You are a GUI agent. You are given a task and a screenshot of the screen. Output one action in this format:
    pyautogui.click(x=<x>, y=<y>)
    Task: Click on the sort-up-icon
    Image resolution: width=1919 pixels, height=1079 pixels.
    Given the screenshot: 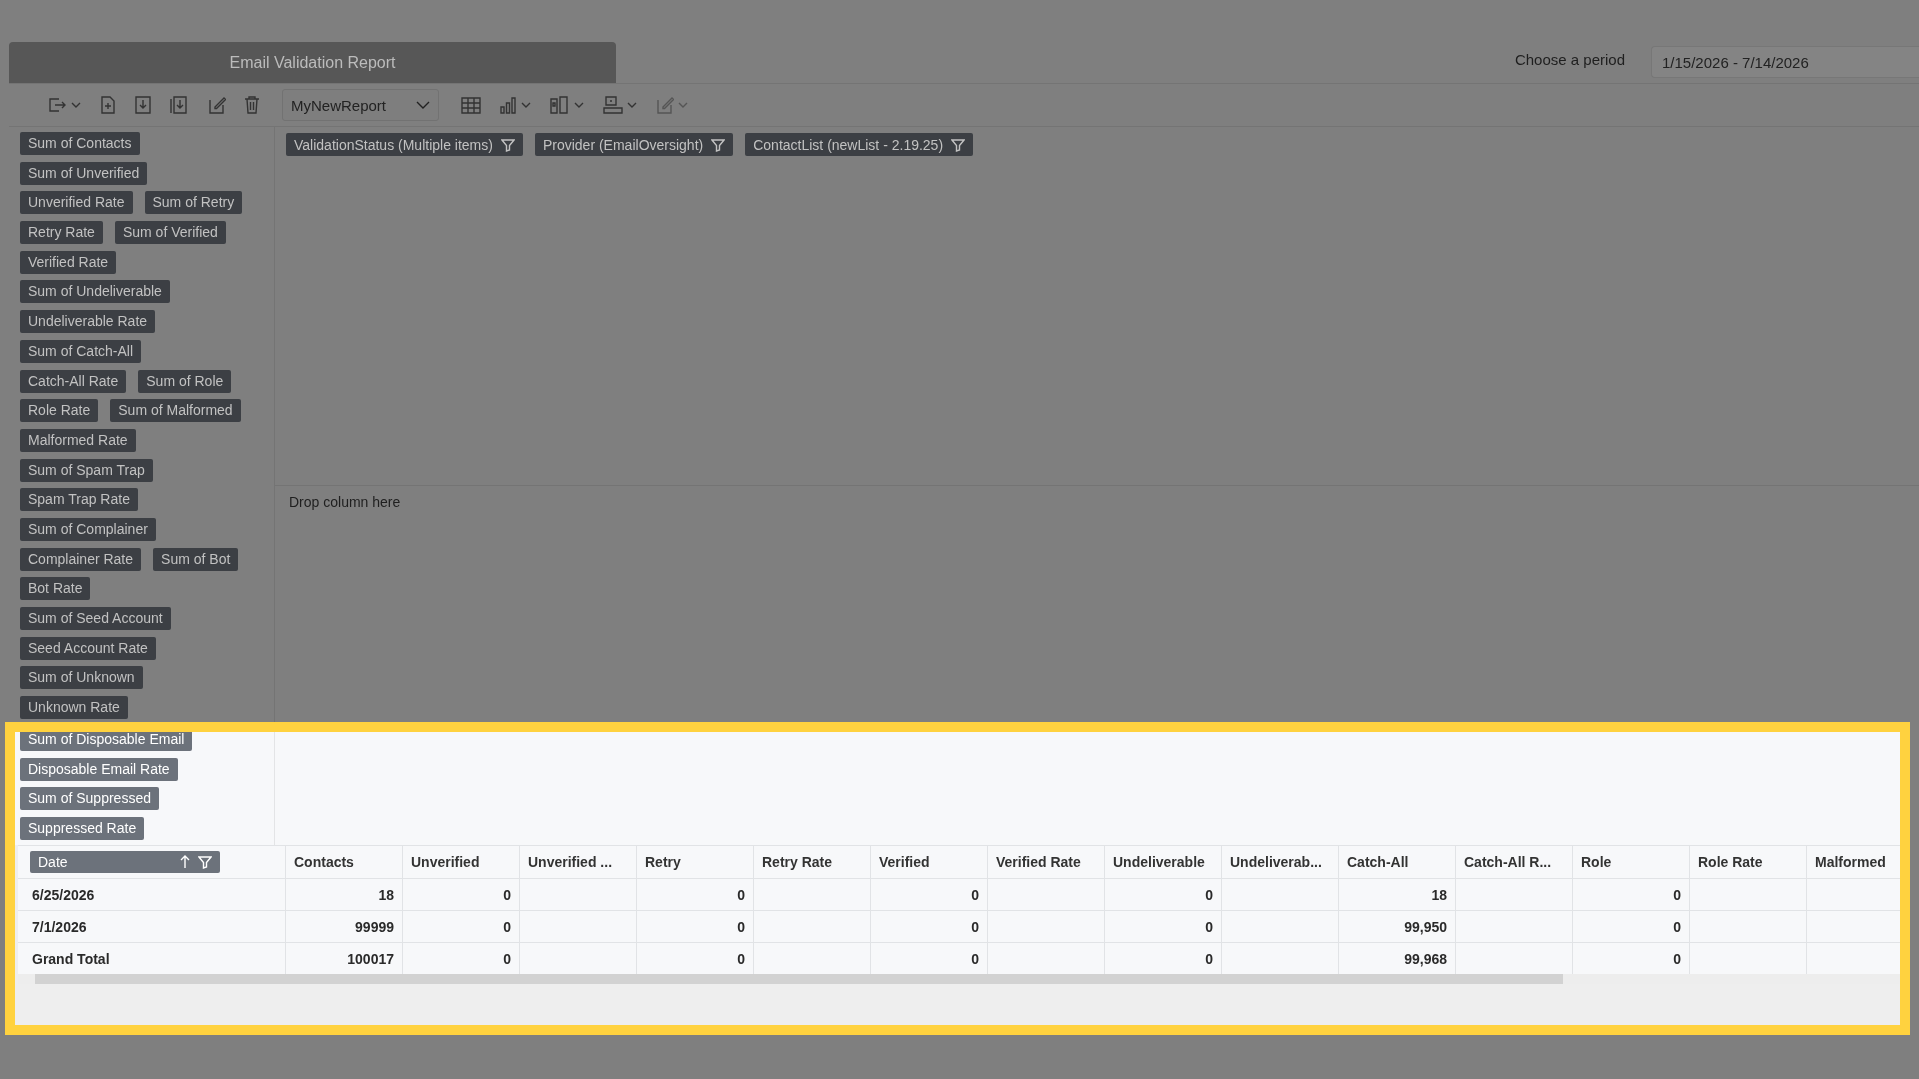 What is the action you would take?
    pyautogui.click(x=185, y=862)
    